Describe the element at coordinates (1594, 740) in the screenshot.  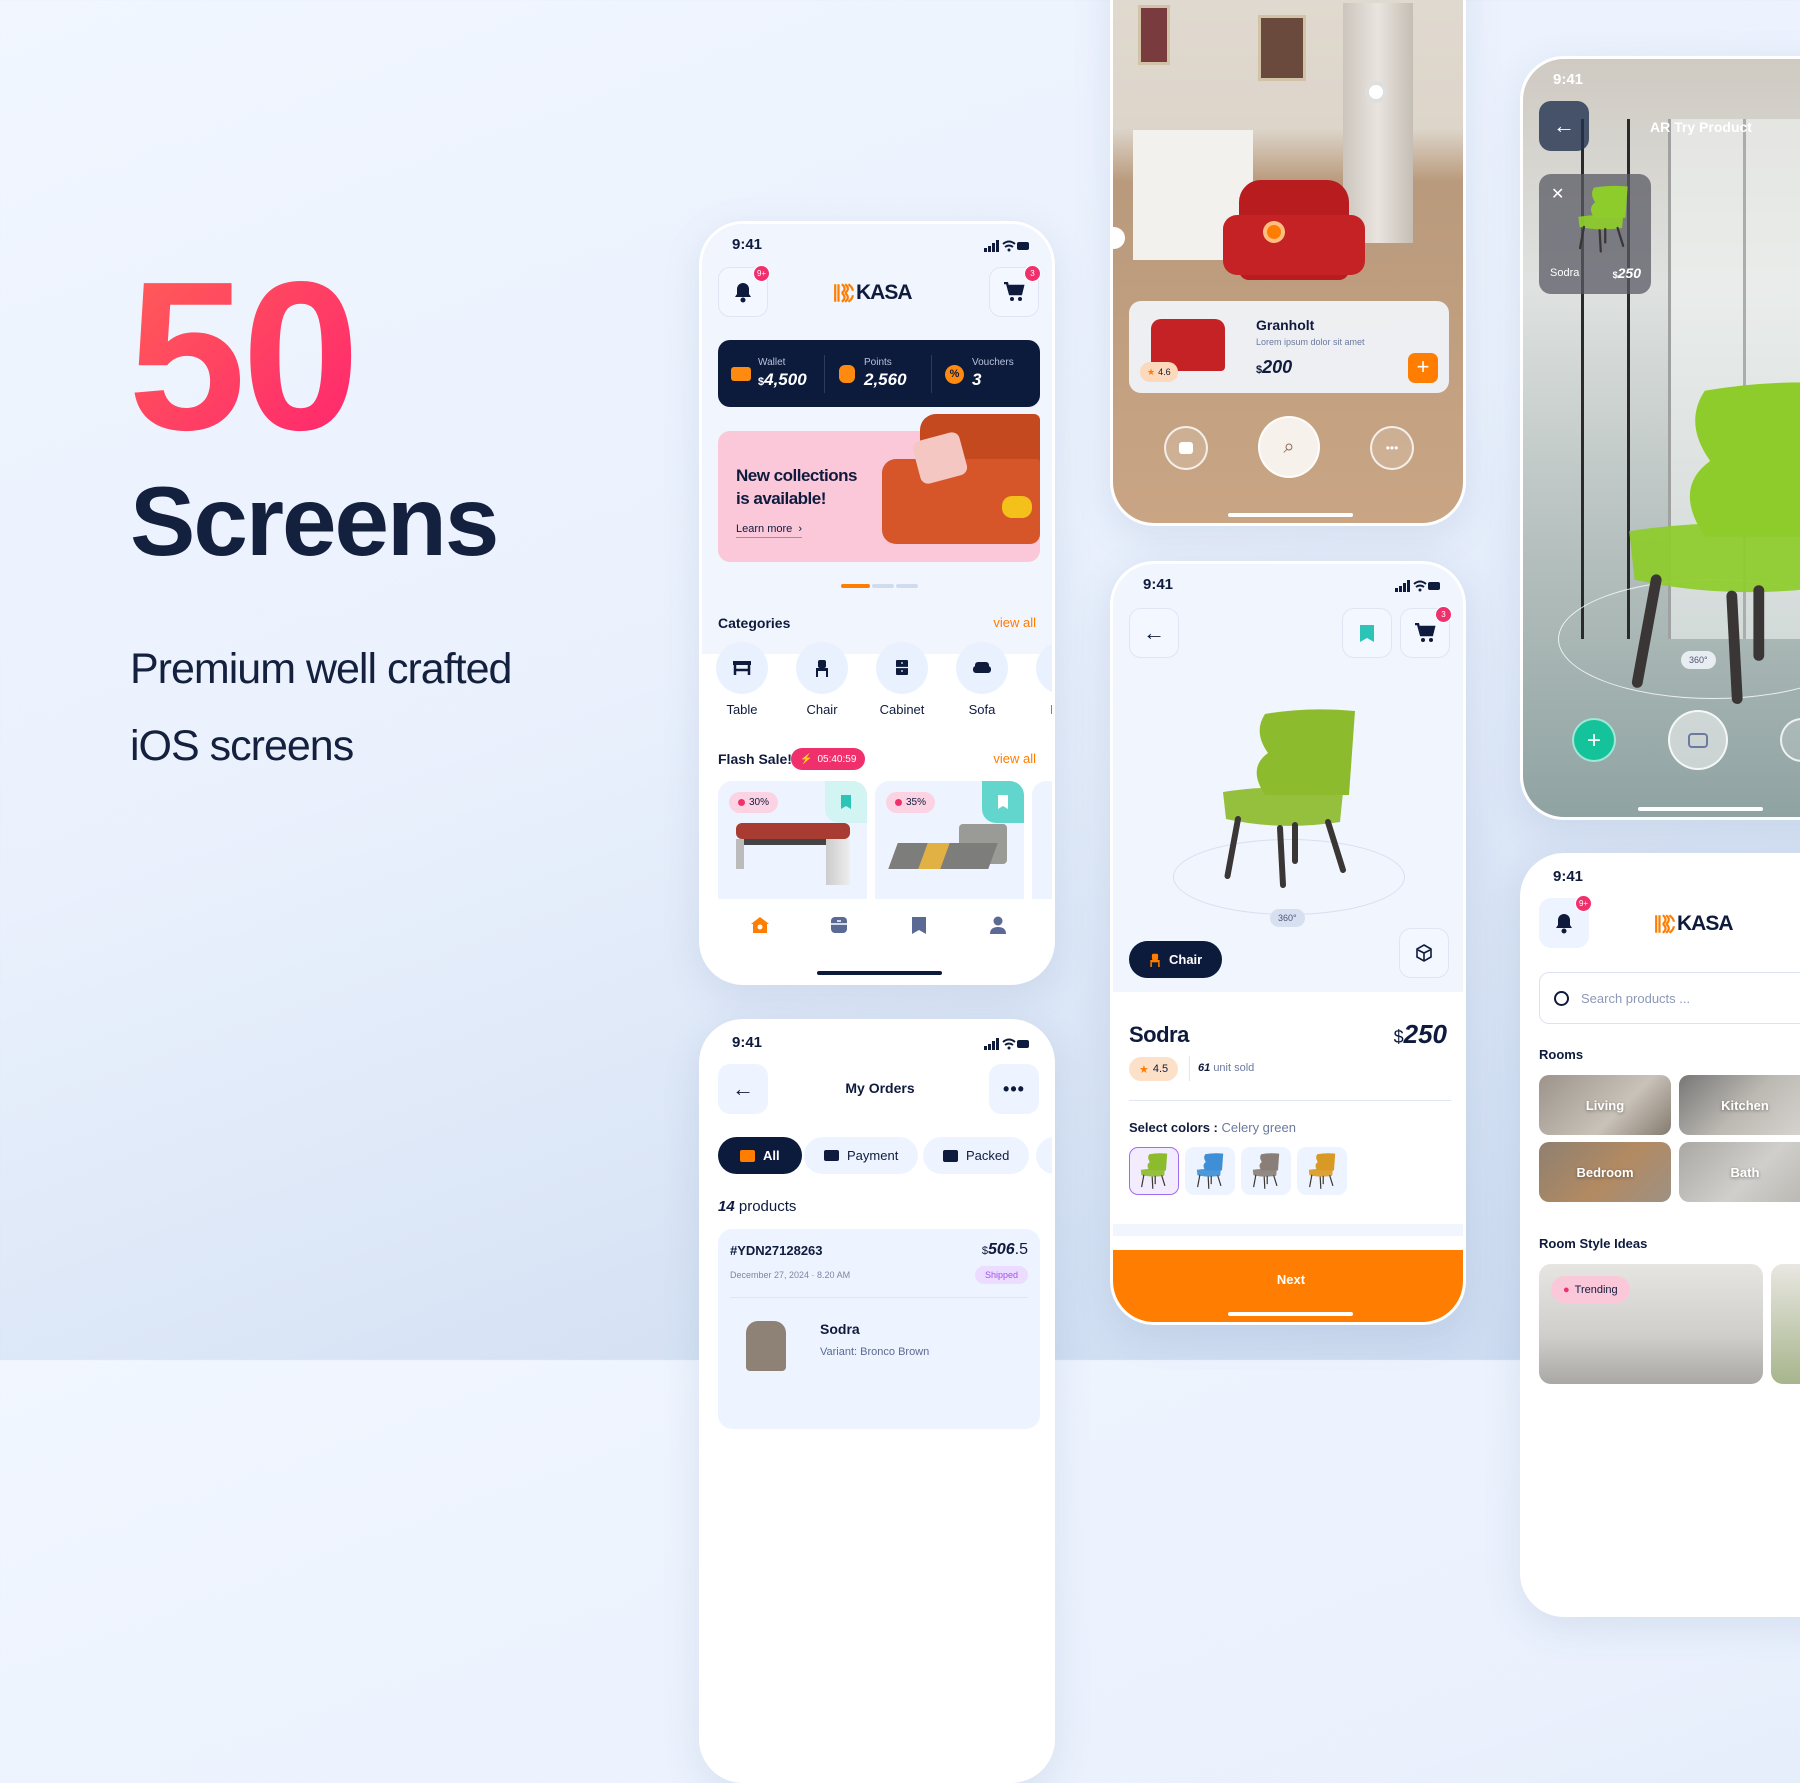
I see `add-button: +` at that location.